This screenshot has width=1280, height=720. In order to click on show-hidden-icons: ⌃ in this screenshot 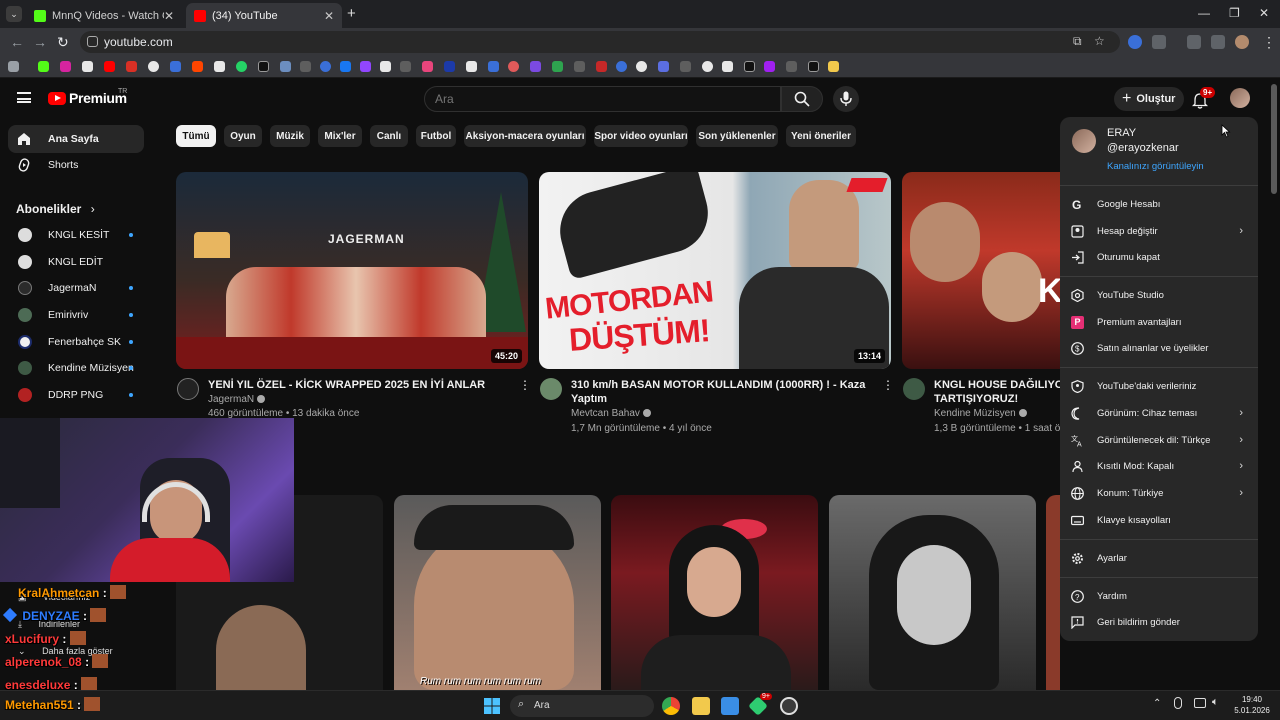, I will do `click(1157, 703)`.